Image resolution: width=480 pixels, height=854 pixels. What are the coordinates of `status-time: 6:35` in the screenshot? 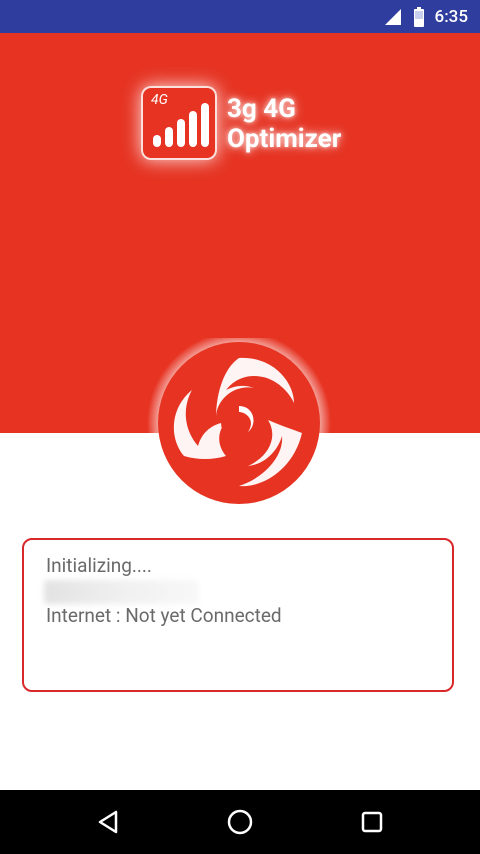 It's located at (451, 16).